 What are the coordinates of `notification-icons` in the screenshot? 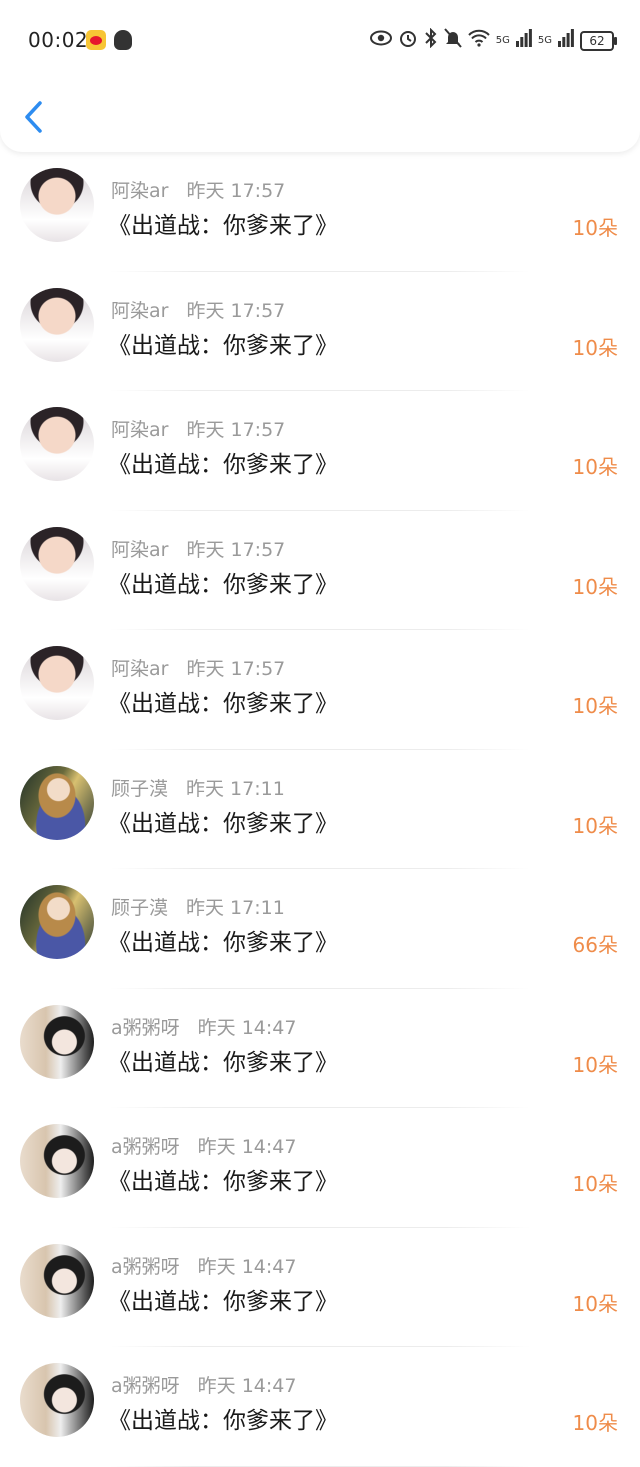 It's located at (109, 40).